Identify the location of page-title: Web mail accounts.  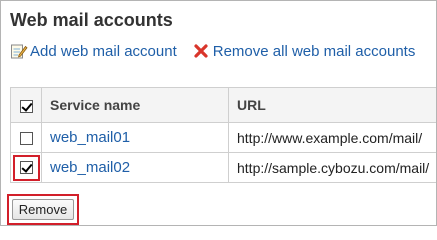
(91, 20).